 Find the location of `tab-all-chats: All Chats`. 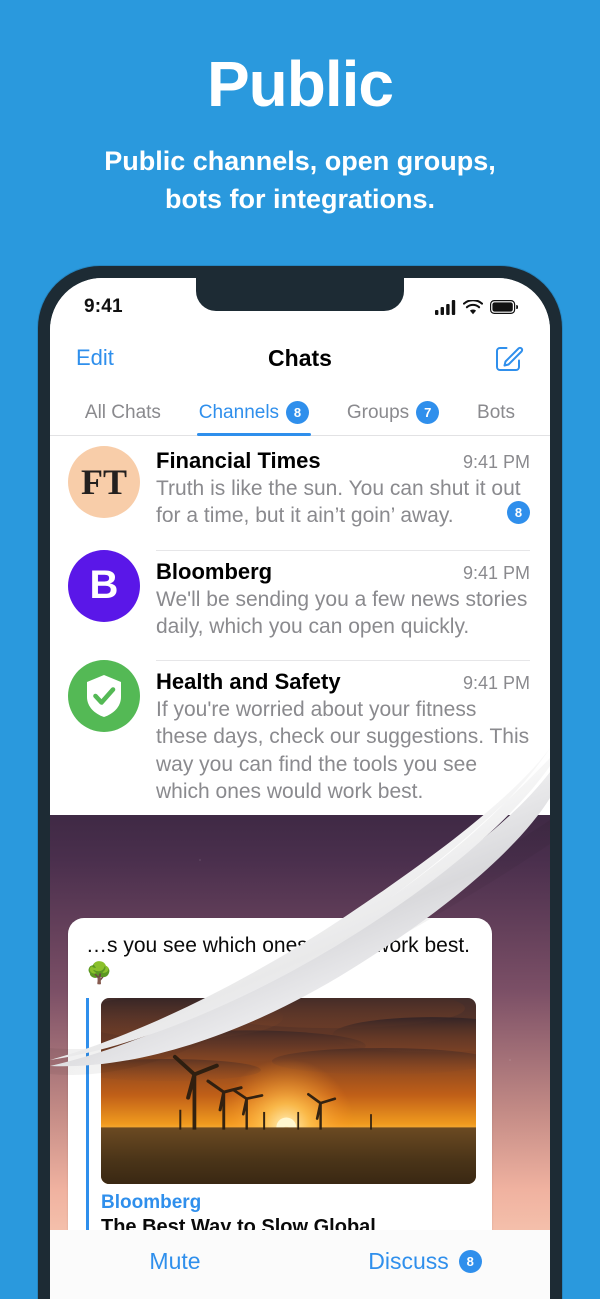

tab-all-chats: All Chats is located at coordinates (123, 410).